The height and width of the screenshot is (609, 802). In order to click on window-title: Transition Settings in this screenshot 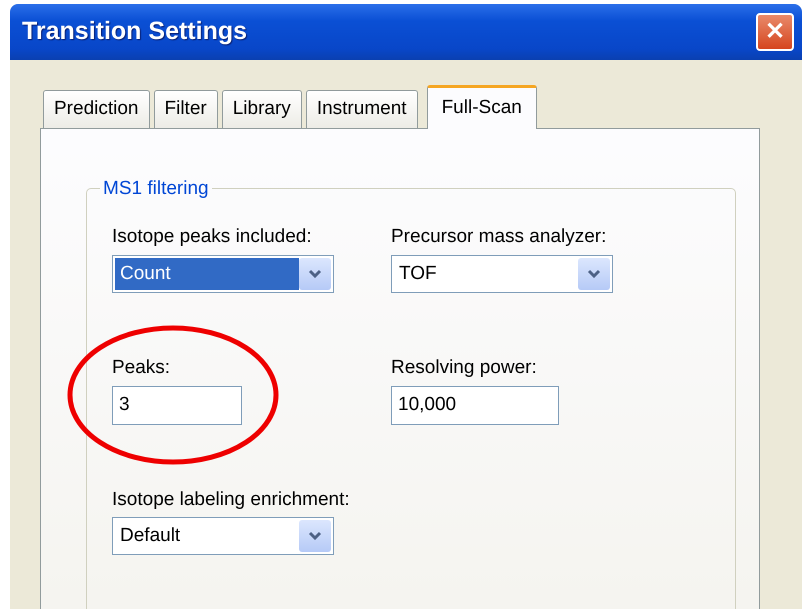, I will do `click(135, 32)`.